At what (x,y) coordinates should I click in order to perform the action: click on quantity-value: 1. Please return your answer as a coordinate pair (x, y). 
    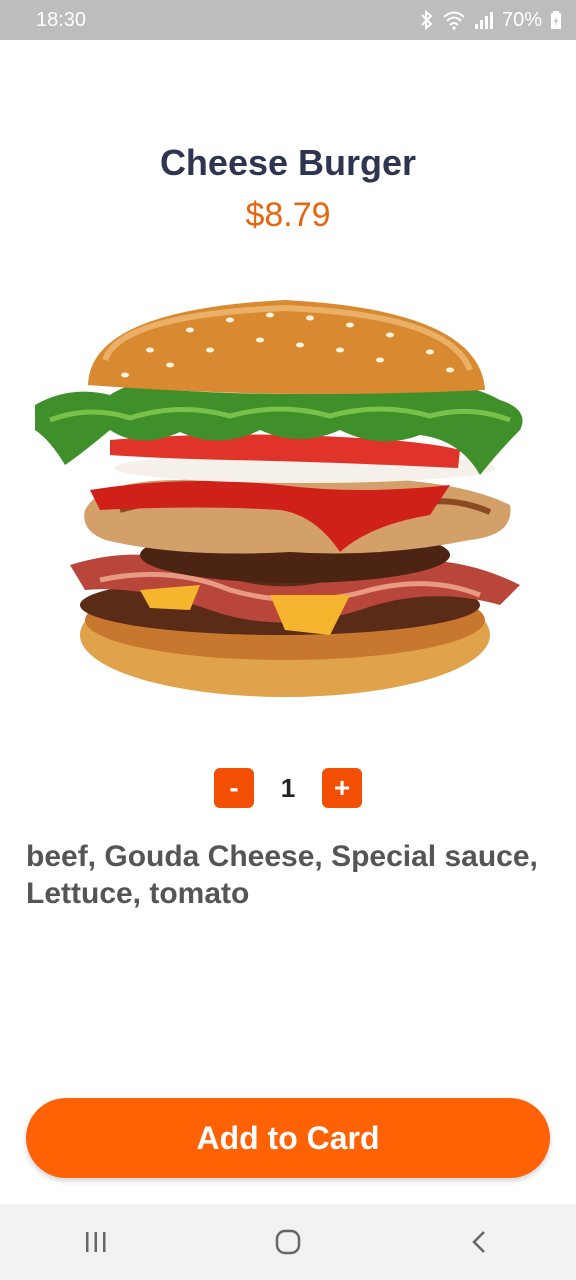
    Looking at the image, I should click on (288, 787).